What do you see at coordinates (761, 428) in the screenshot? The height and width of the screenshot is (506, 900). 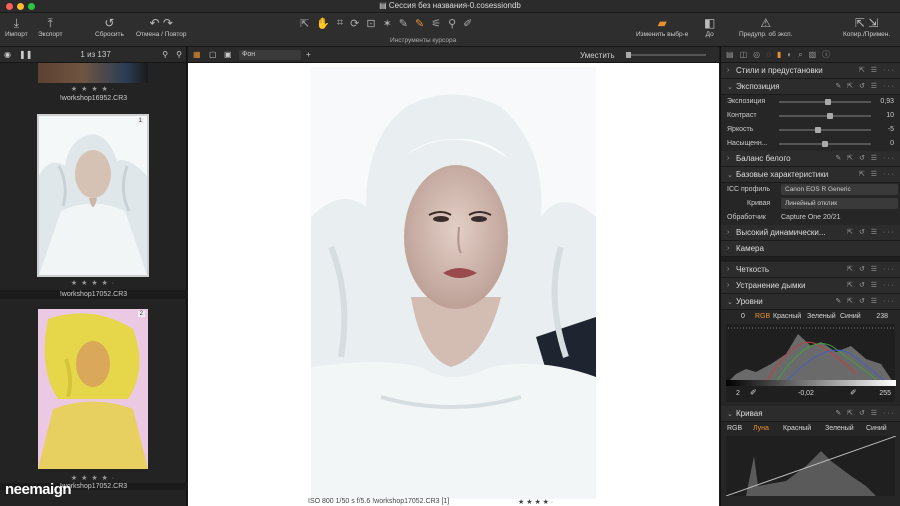 I see `curve-tab-luma: Луна` at bounding box center [761, 428].